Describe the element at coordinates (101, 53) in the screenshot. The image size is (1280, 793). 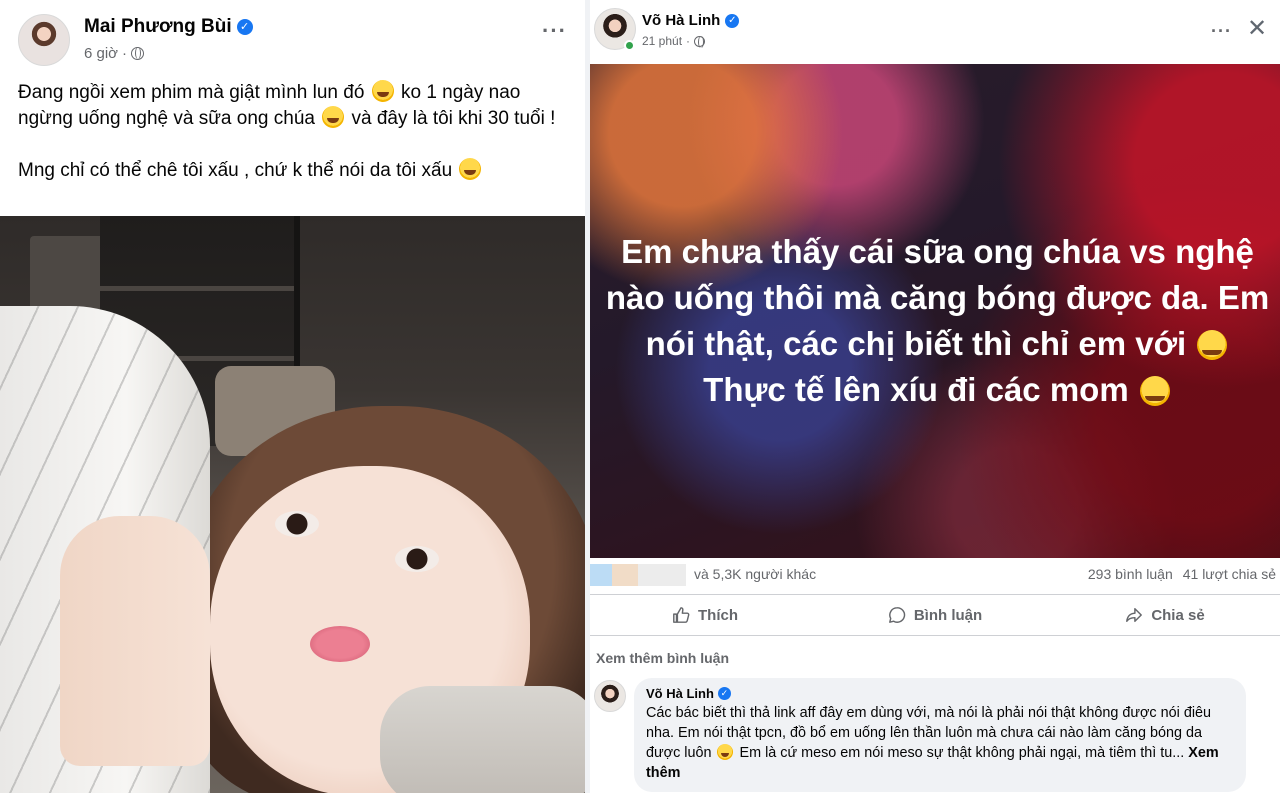
I see `left-post-time: 6 giờ` at that location.